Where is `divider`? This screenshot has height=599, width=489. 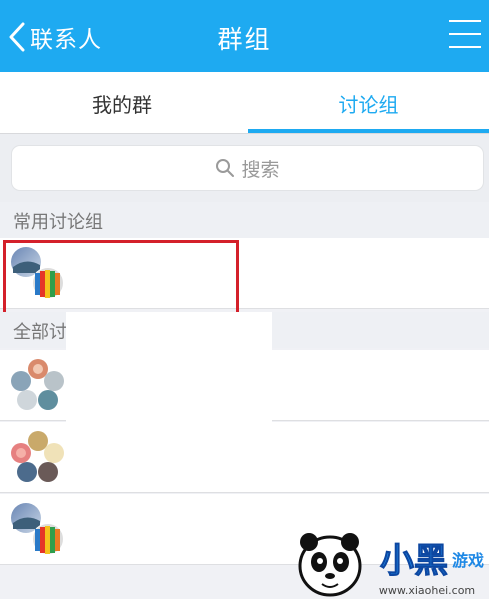 divider is located at coordinates (244, 492).